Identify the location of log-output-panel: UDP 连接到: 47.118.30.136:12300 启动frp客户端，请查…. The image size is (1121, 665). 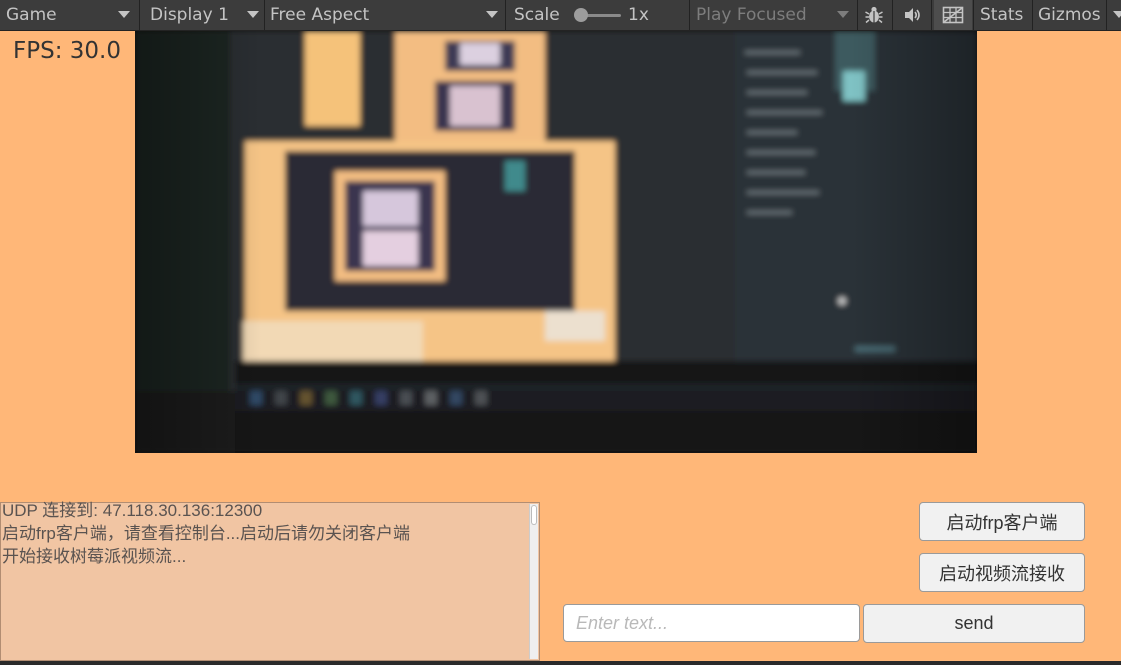
(270, 581).